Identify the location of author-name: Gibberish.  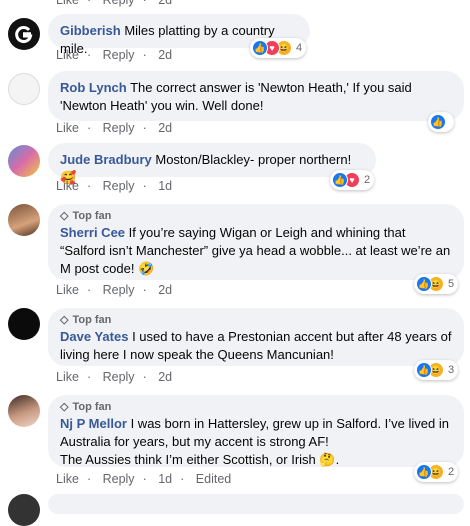
(90, 30).